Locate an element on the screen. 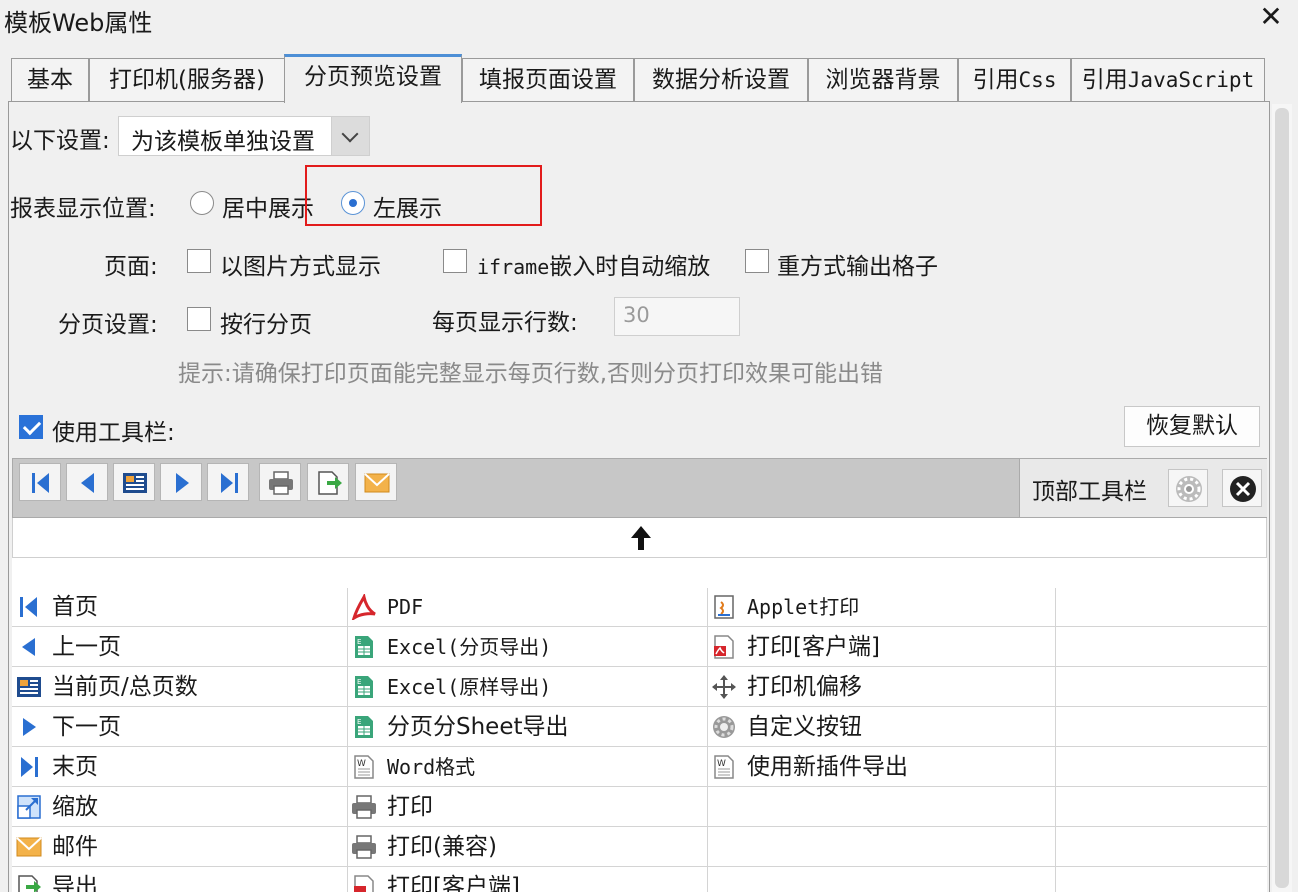 The width and height of the screenshot is (1298, 892). tab-basic: 基本 is located at coordinates (50, 80).